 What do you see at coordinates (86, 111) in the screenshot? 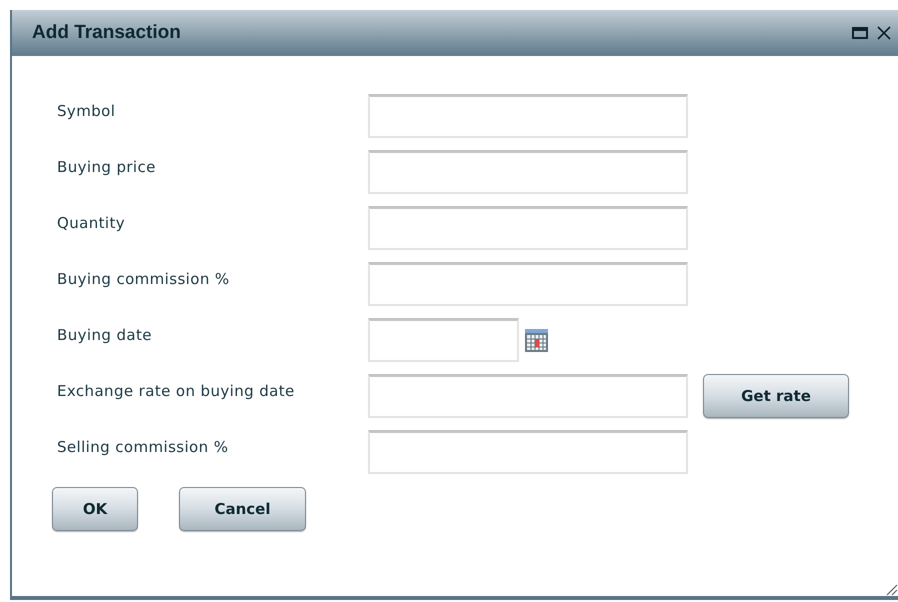
I see `field-label: Symbol` at bounding box center [86, 111].